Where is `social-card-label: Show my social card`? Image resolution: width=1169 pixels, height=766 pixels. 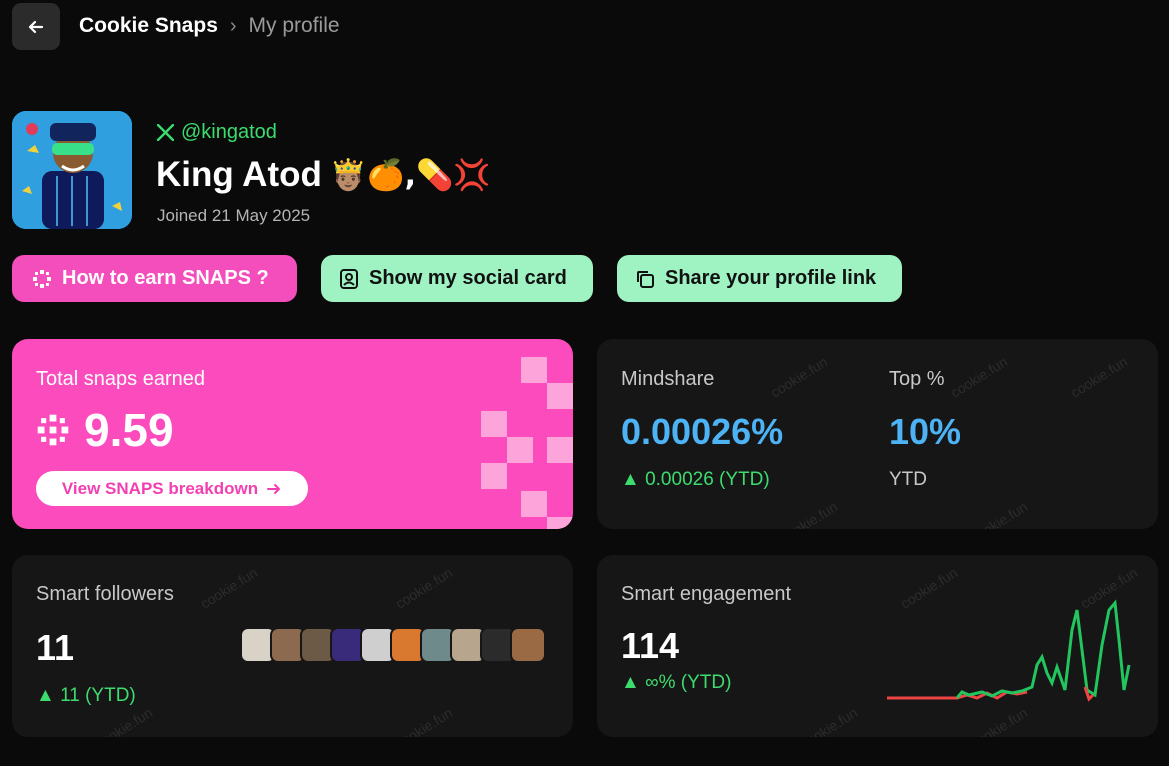
social-card-label: Show my social card is located at coordinates (468, 278).